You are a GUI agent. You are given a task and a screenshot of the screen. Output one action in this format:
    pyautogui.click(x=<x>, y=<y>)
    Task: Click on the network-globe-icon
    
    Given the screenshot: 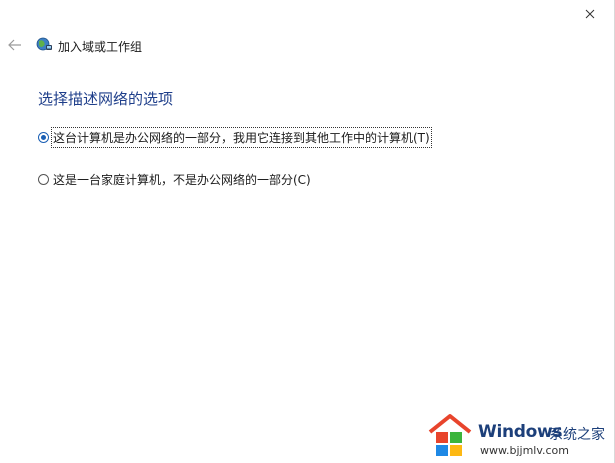 What is the action you would take?
    pyautogui.click(x=44, y=44)
    